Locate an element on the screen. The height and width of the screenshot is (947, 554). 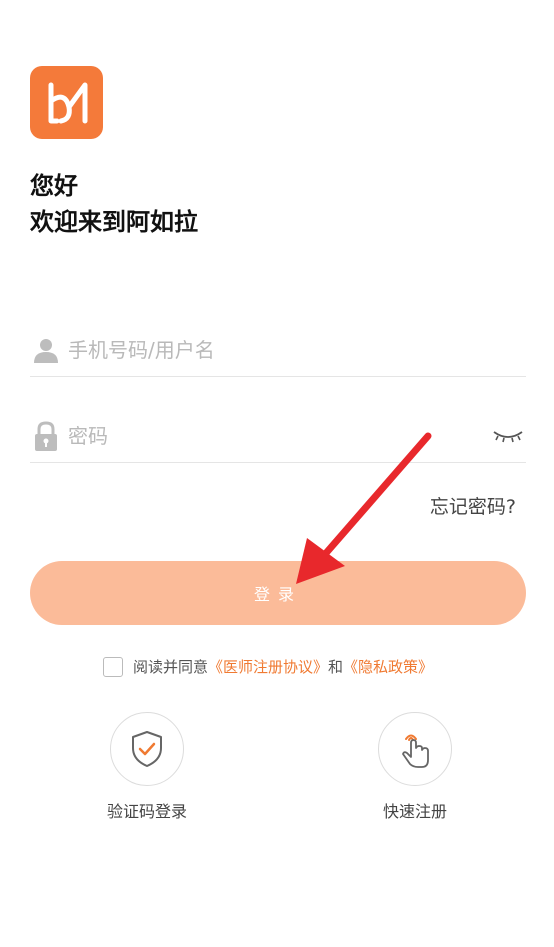
shield-check-icon is located at coordinates (147, 749).